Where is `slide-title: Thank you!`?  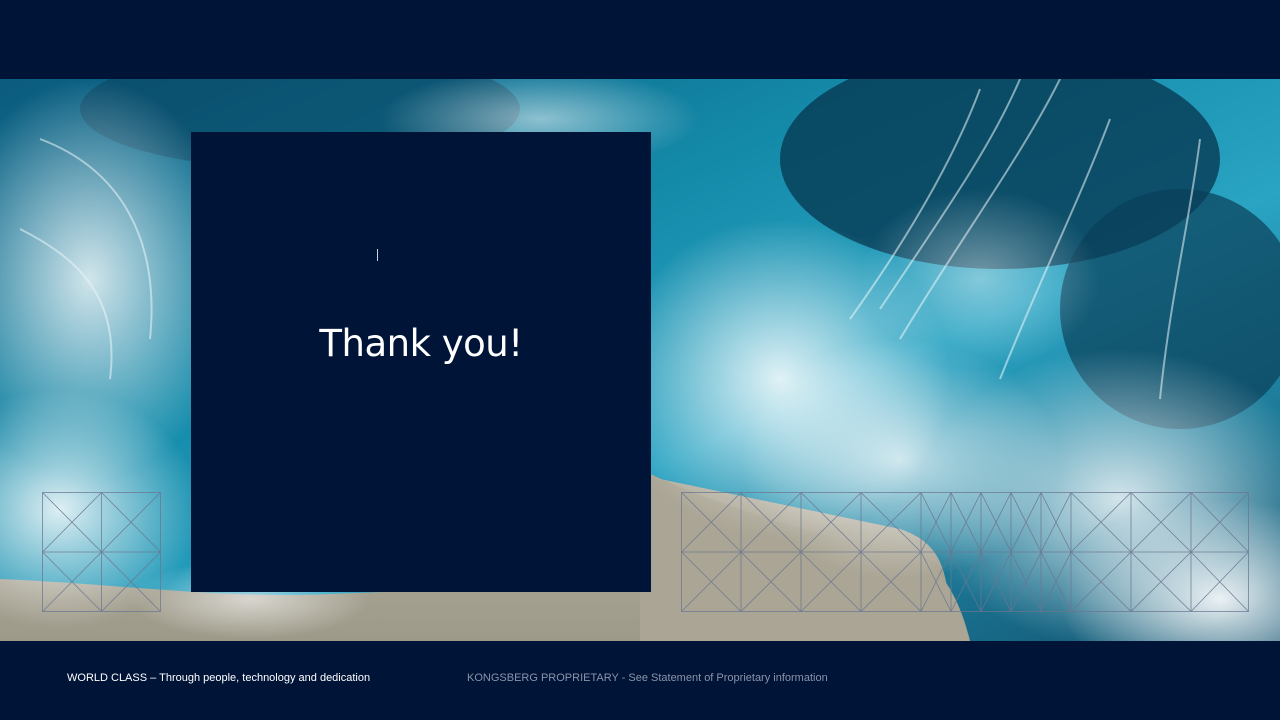
slide-title: Thank you! is located at coordinates (421, 343).